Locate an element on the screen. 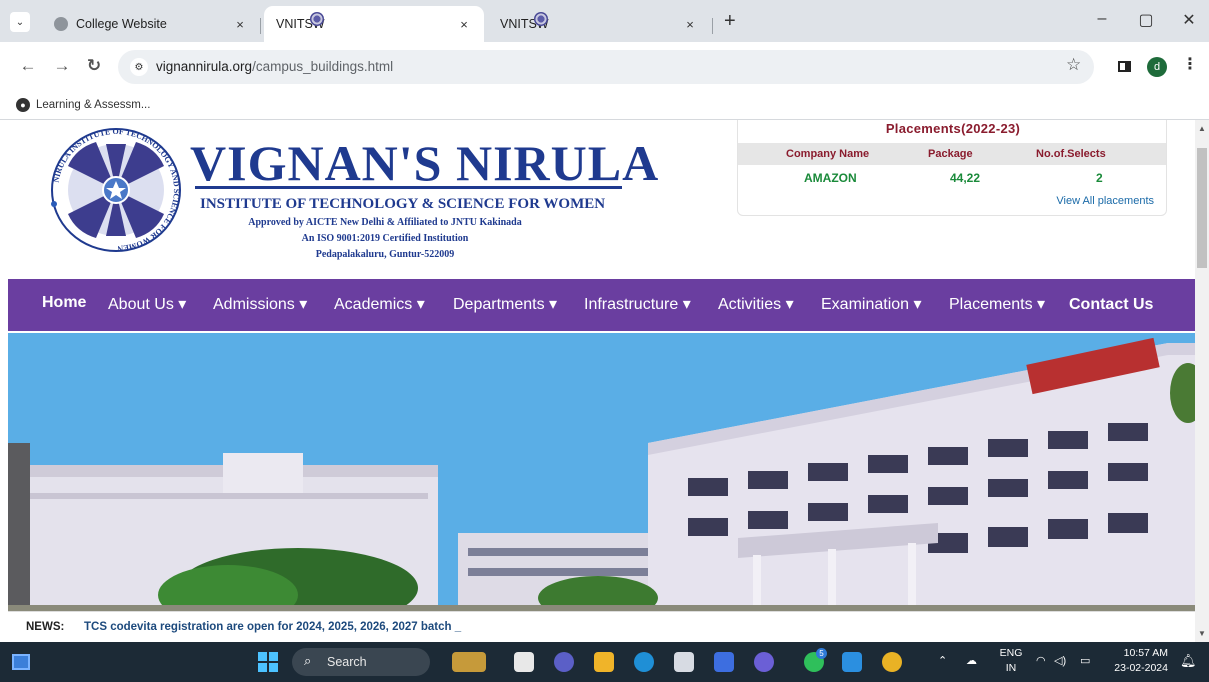 This screenshot has height=682, width=1209. tab-vnitsw: VNITSW × is located at coordinates (599, 24).